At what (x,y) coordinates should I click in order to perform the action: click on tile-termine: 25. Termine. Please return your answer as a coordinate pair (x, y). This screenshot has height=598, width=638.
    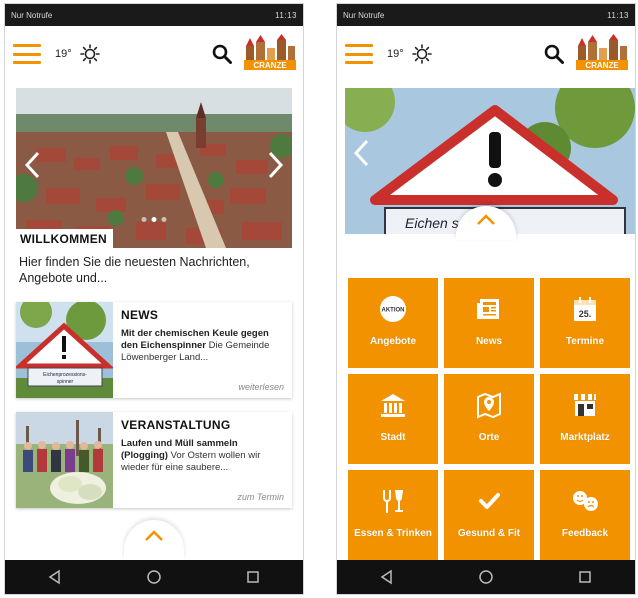
    Looking at the image, I should click on (585, 323).